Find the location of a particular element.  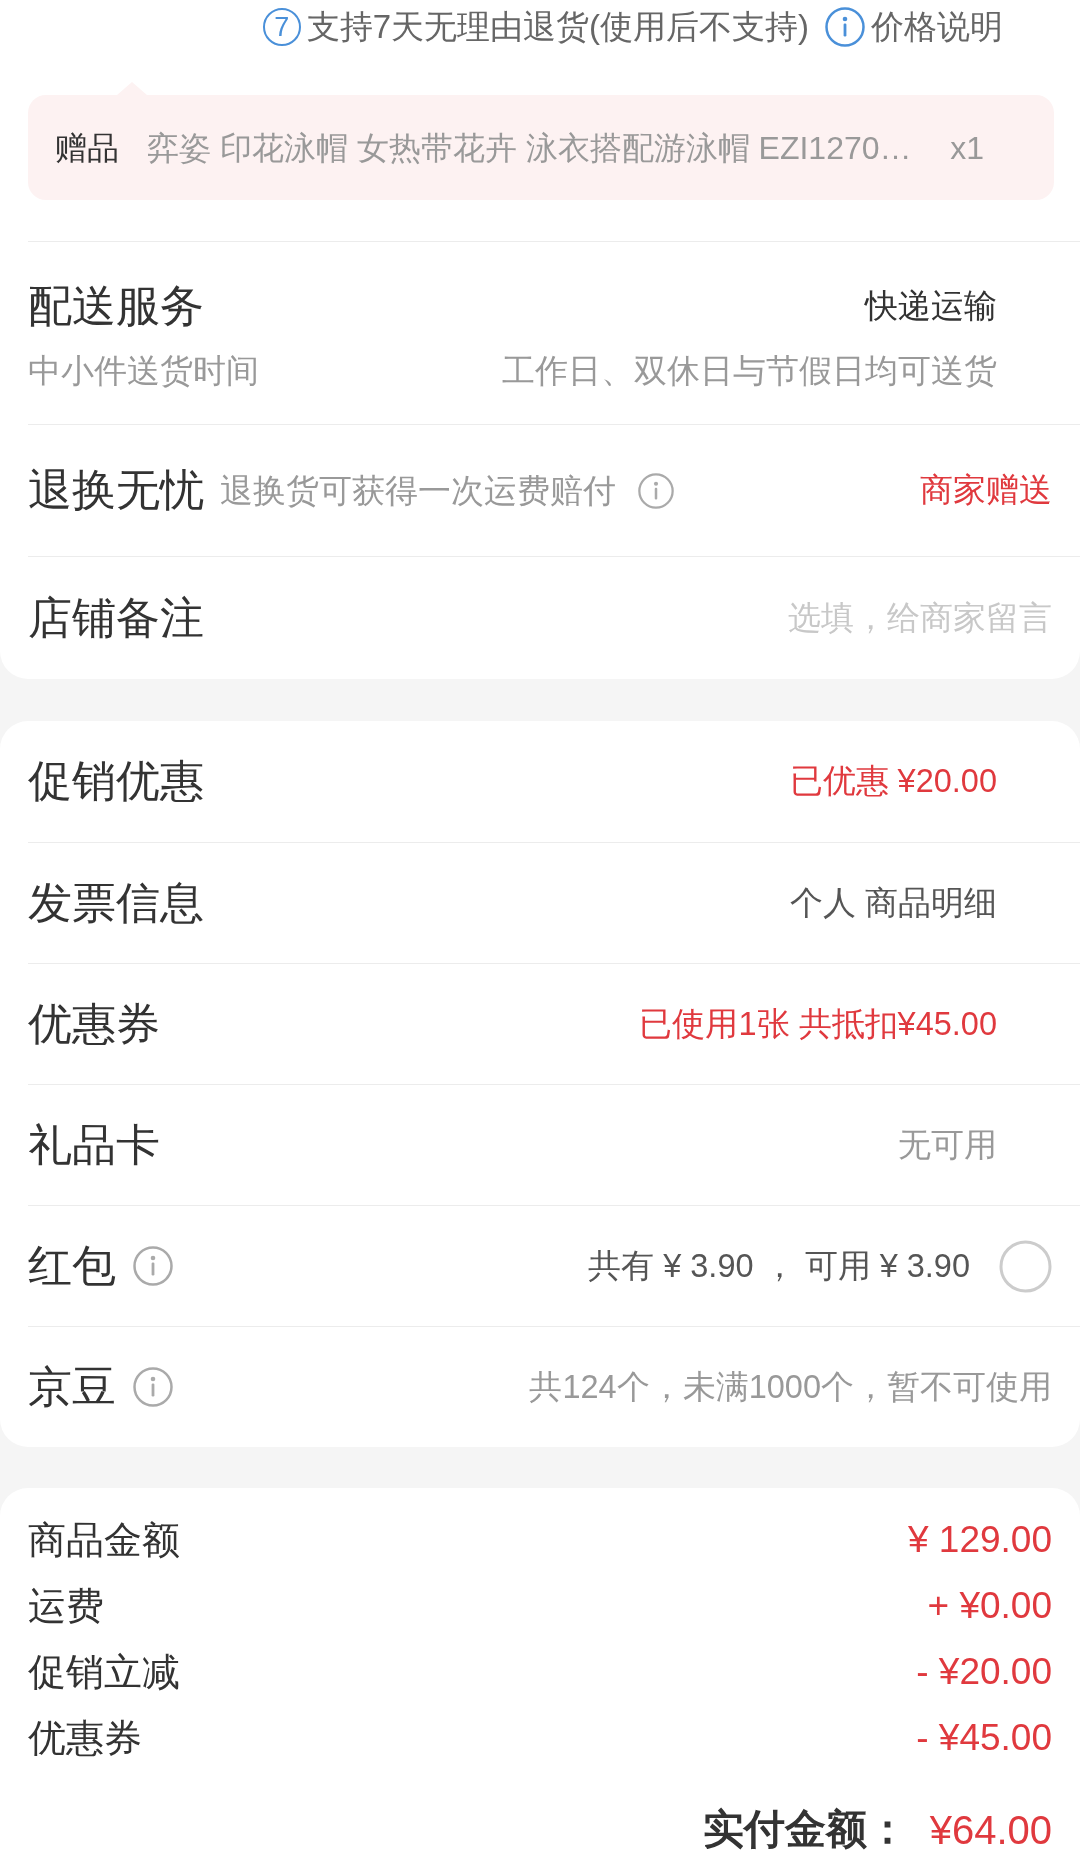

return-policy-text: 支持7天无理由退货(使用后不支持) is located at coordinates (557, 27).